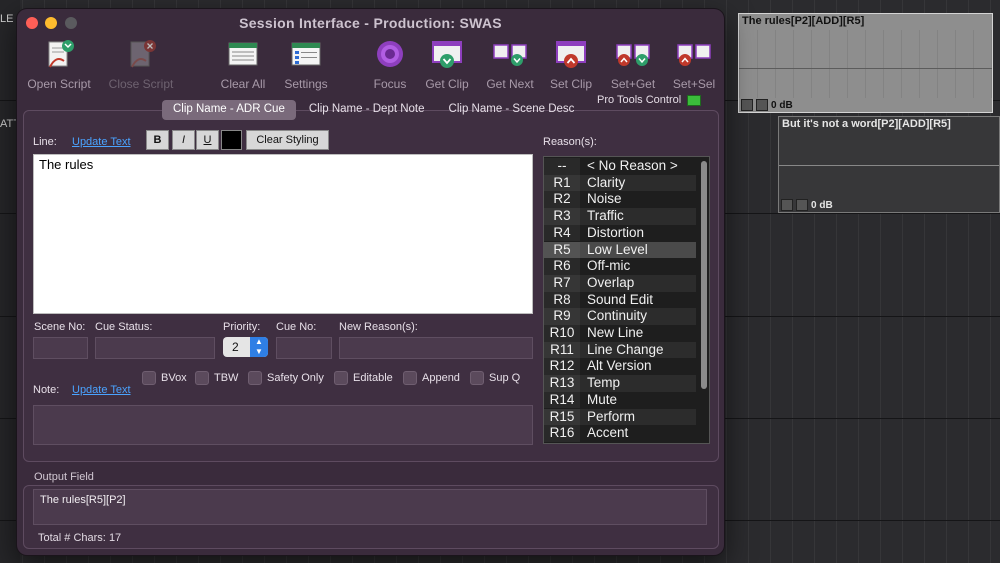  I want to click on focus-label: Focus, so click(390, 84).